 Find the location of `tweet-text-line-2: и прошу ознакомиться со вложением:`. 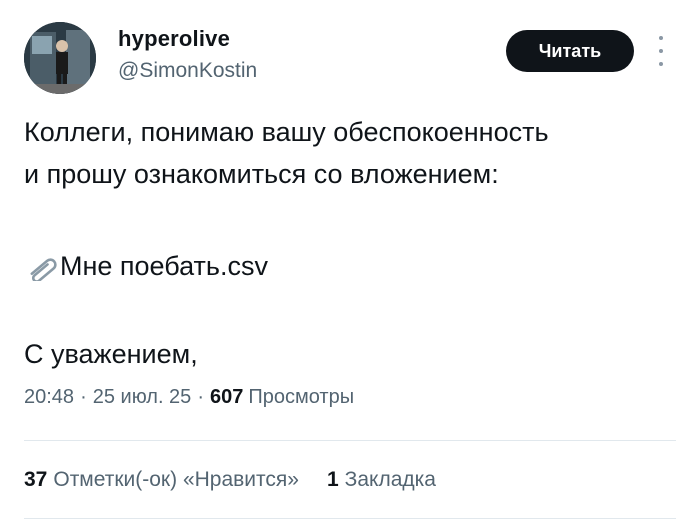

tweet-text-line-2: и прошу ознакомиться со вложением: is located at coordinates (261, 174).